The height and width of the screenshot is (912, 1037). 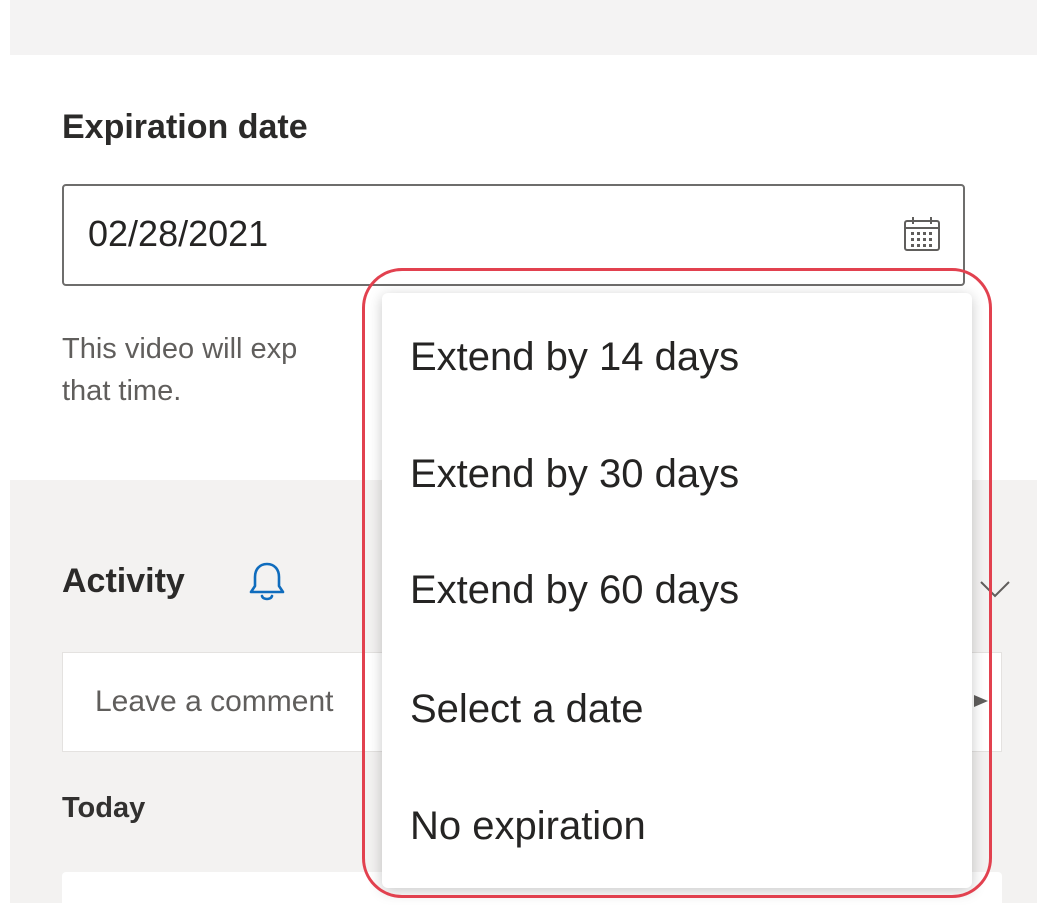 What do you see at coordinates (995, 589) in the screenshot?
I see `chevron-down-icon` at bounding box center [995, 589].